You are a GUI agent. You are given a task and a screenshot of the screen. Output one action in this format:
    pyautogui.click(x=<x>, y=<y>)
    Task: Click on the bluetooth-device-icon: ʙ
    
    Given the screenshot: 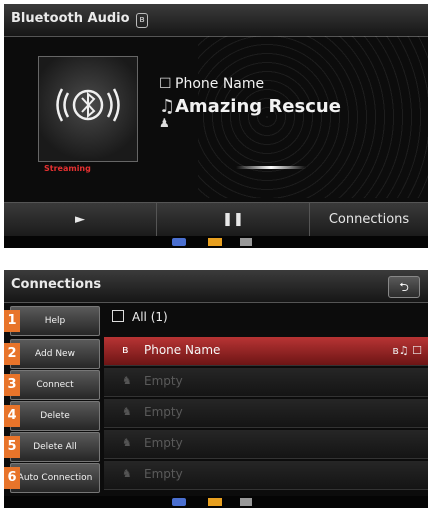 What is the action you would take?
    pyautogui.click(x=125, y=349)
    